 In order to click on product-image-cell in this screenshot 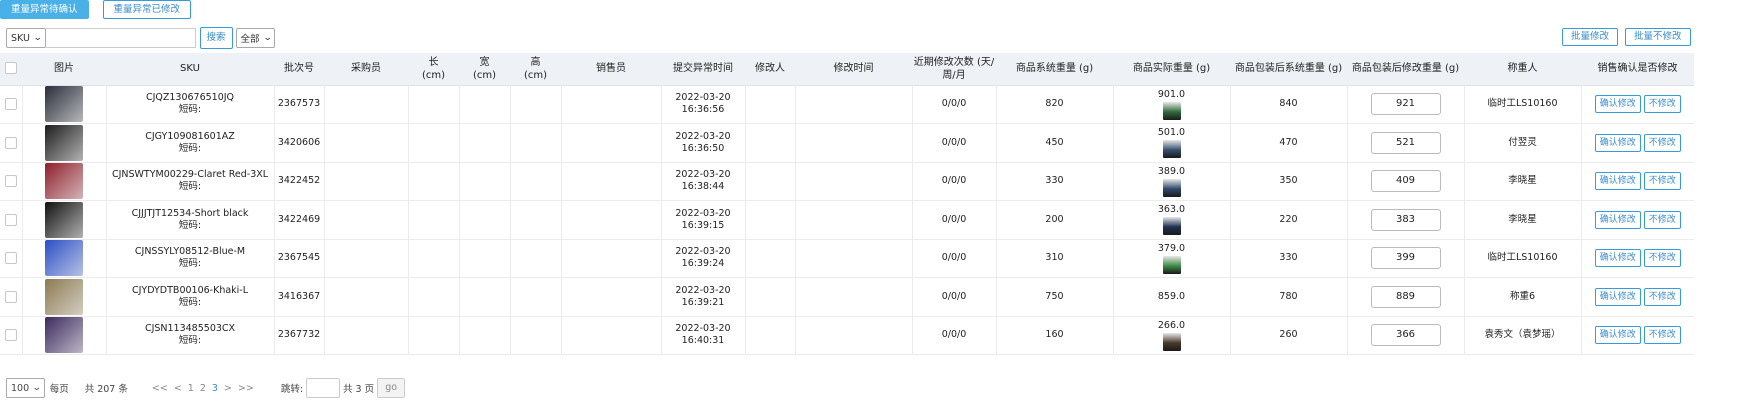, I will do `click(64, 258)`.